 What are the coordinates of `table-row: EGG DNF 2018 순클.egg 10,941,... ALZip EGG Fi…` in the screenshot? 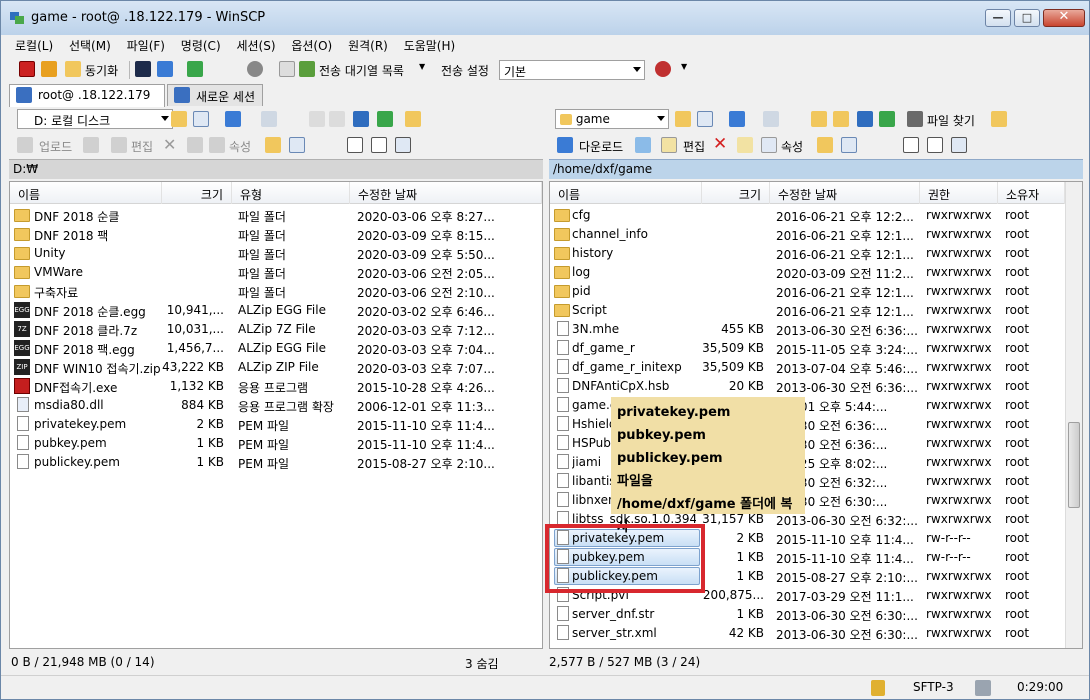 It's located at (276, 310).